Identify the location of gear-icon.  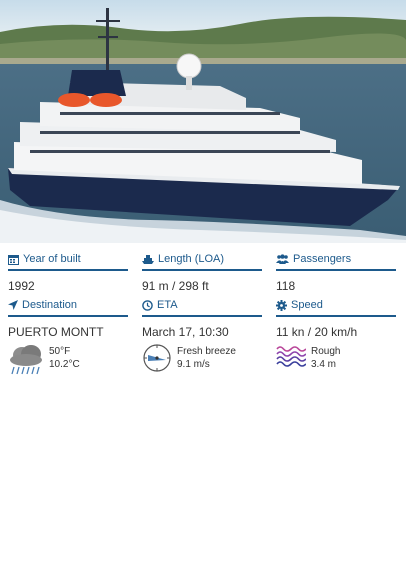
(281, 305).